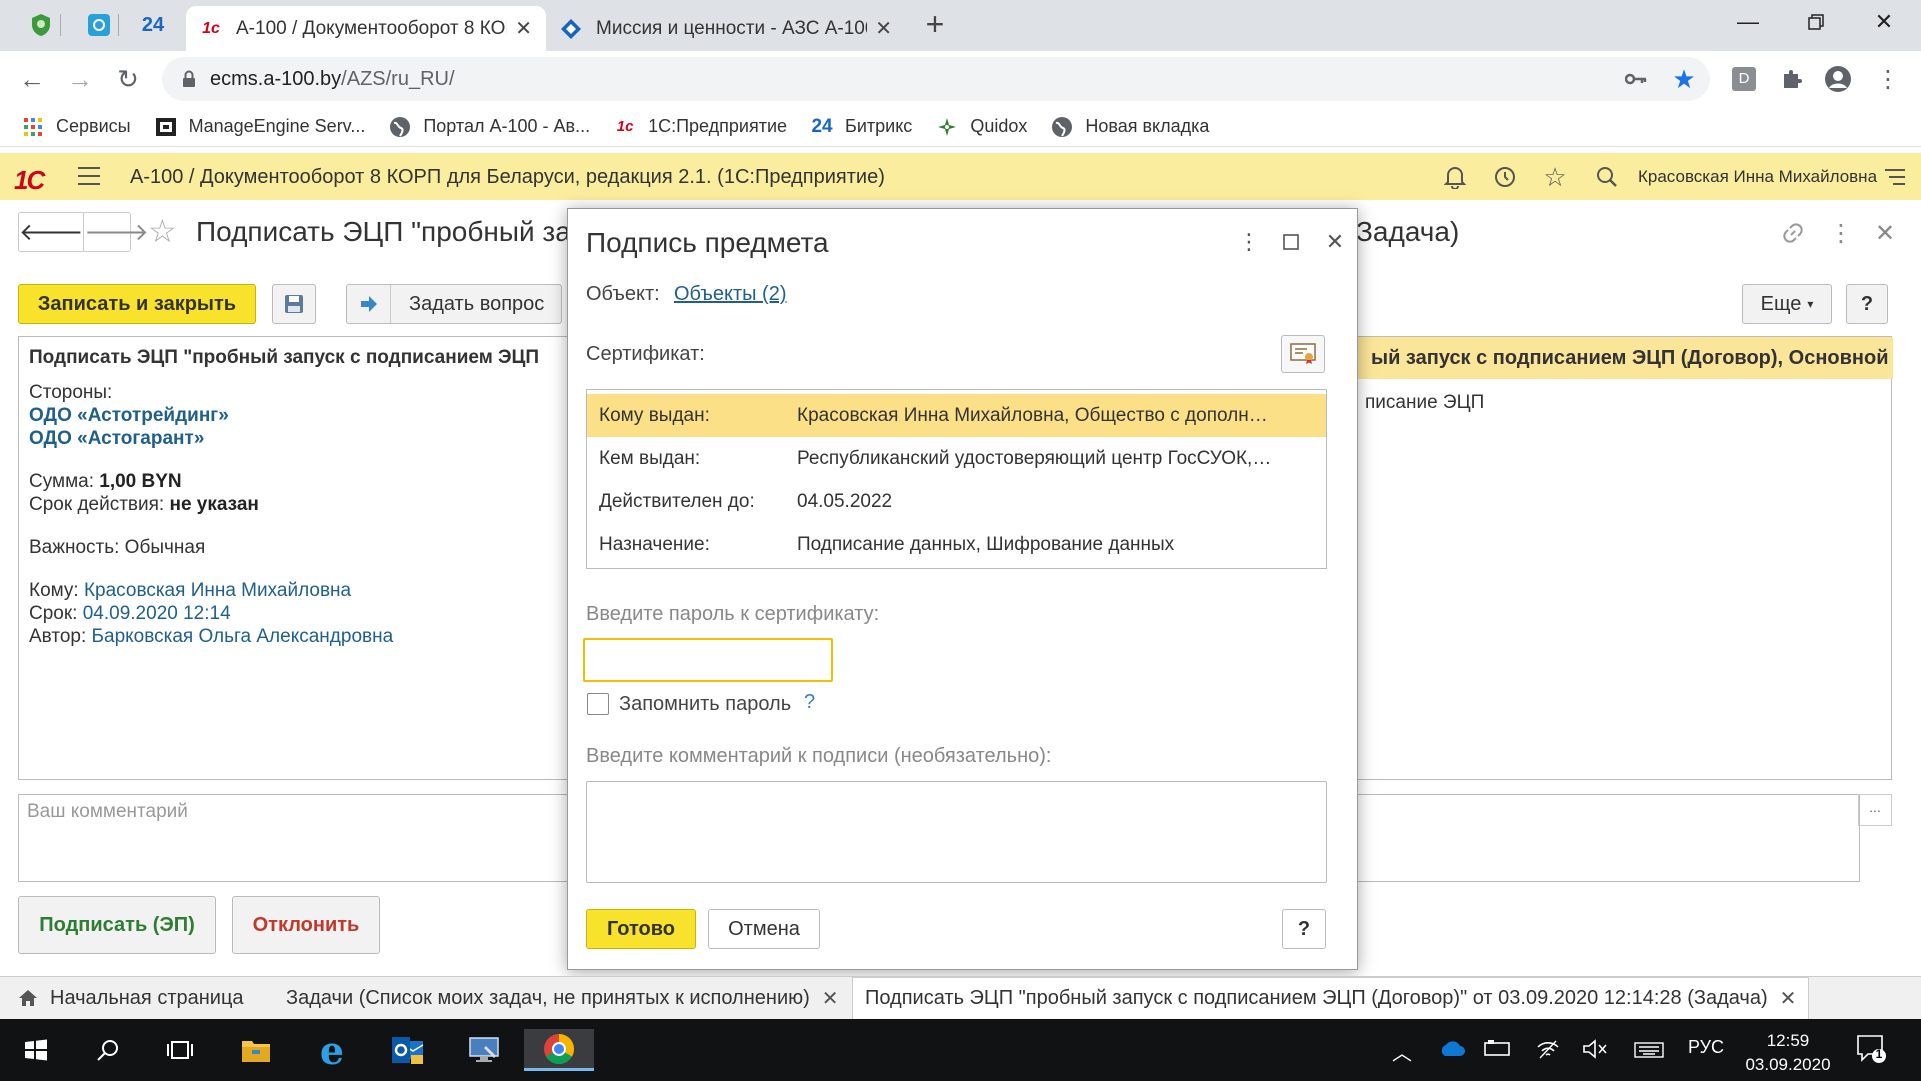 Image resolution: width=1921 pixels, height=1081 pixels. What do you see at coordinates (1304, 929) in the screenshot?
I see `dialog-help-button: ?` at bounding box center [1304, 929].